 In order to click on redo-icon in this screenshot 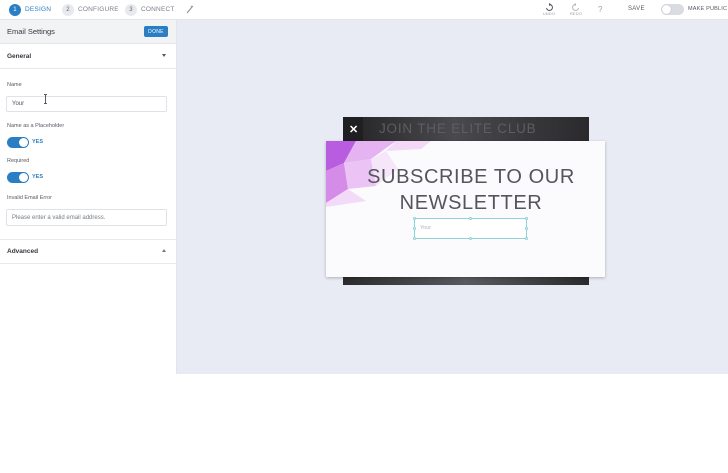, I will do `click(575, 7)`.